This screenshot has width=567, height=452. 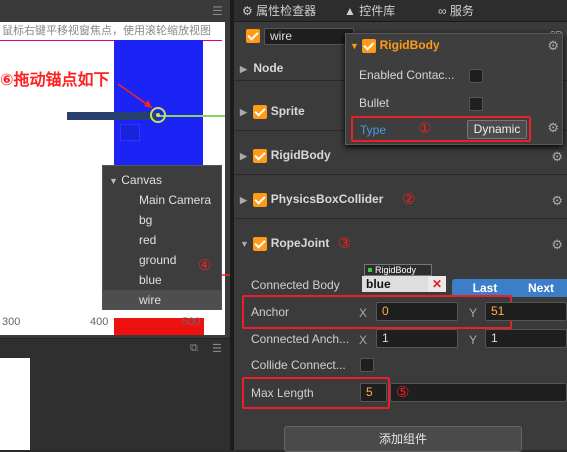 I want to click on clear-body-icon: ✕, so click(x=437, y=284).